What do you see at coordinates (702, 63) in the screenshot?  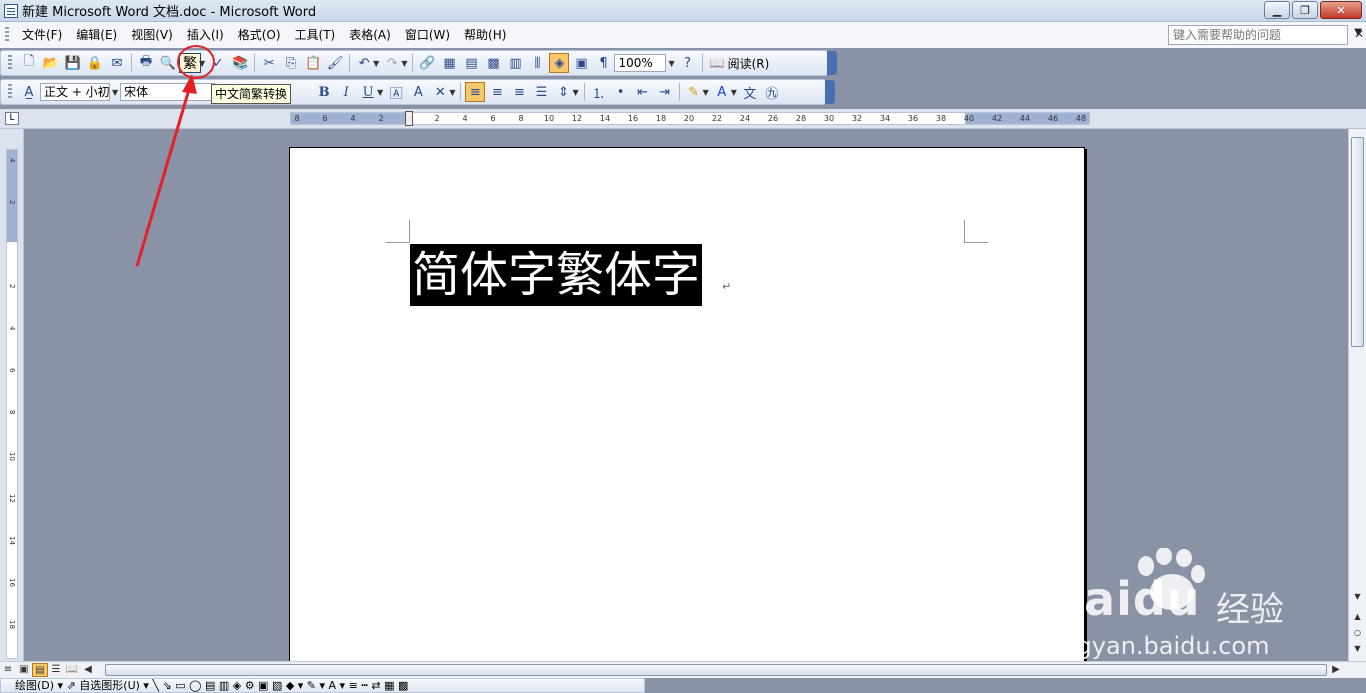 I see `separator` at bounding box center [702, 63].